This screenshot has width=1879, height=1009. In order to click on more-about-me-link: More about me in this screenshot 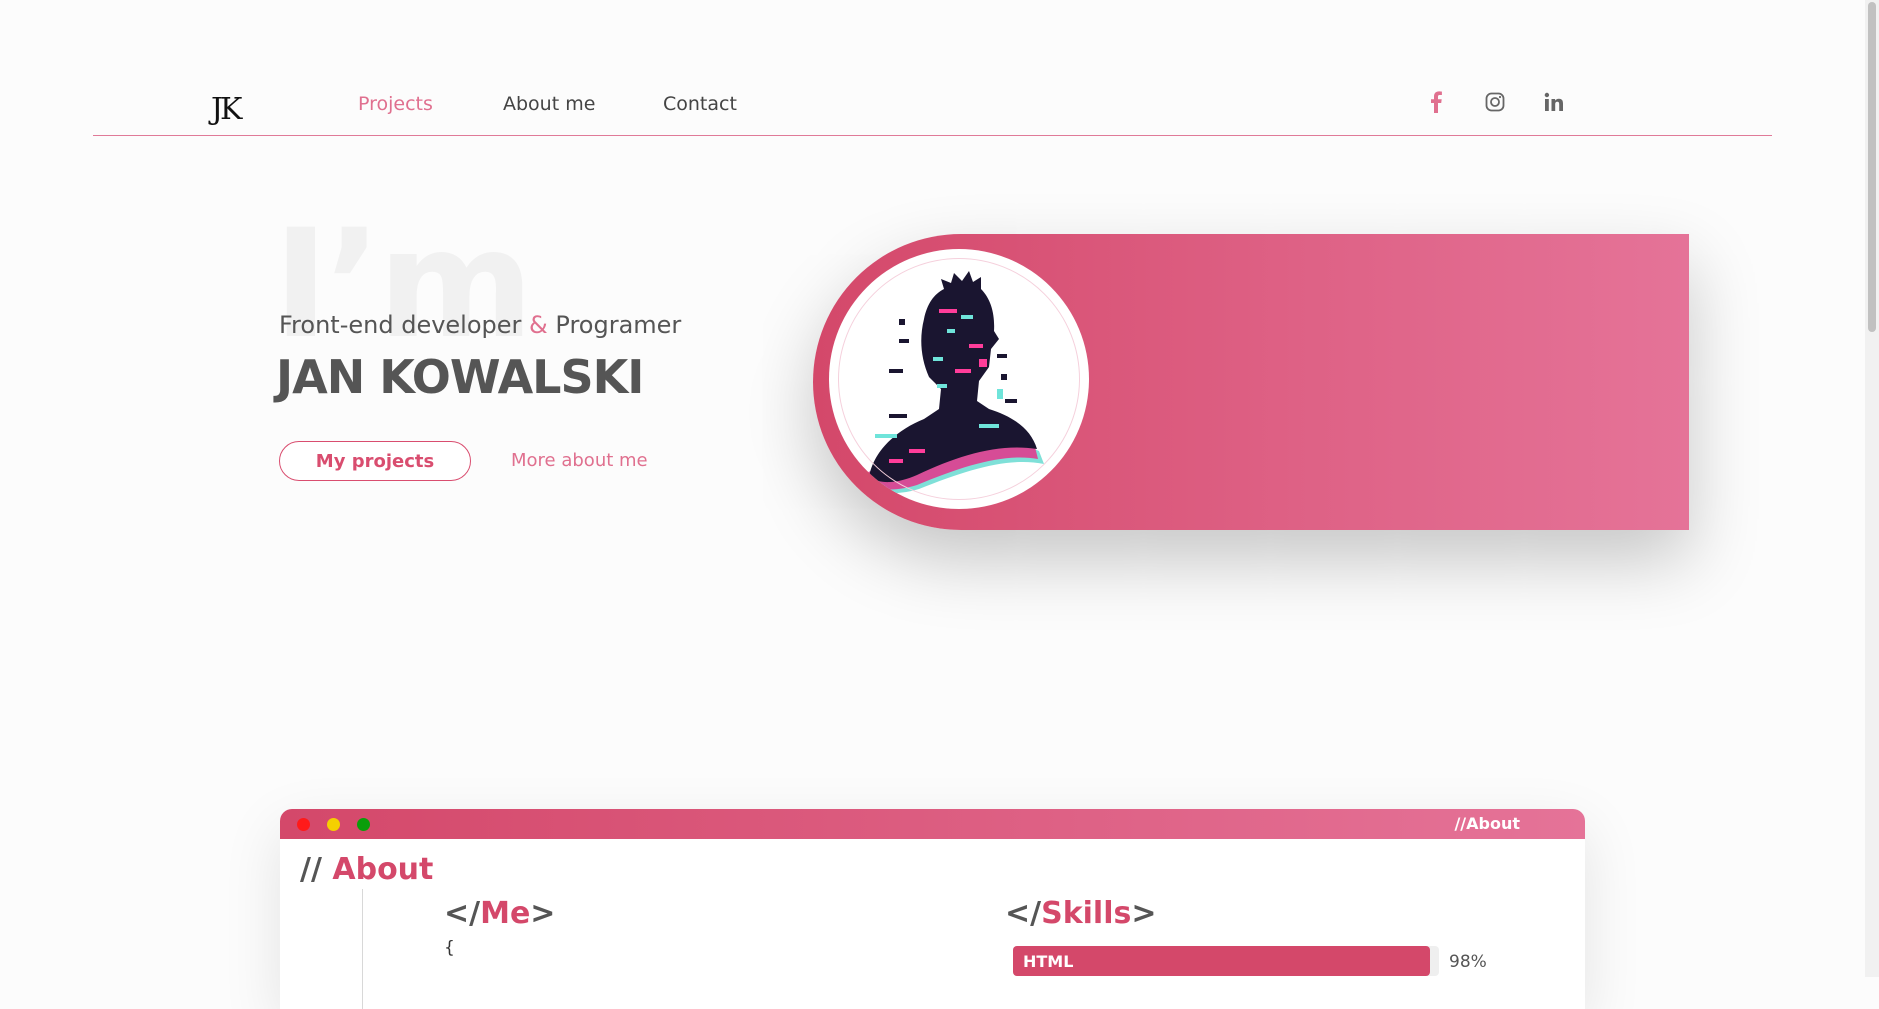, I will do `click(579, 460)`.